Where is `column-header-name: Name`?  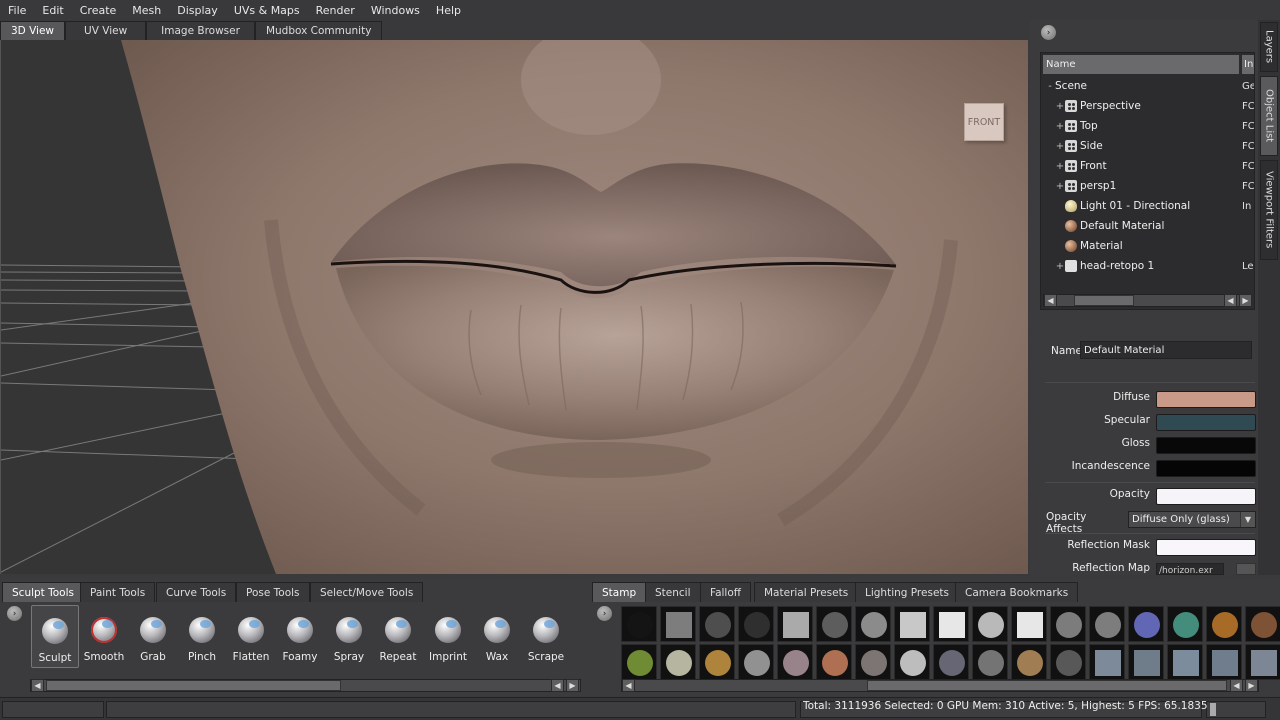
column-header-name: Name is located at coordinates (1141, 64).